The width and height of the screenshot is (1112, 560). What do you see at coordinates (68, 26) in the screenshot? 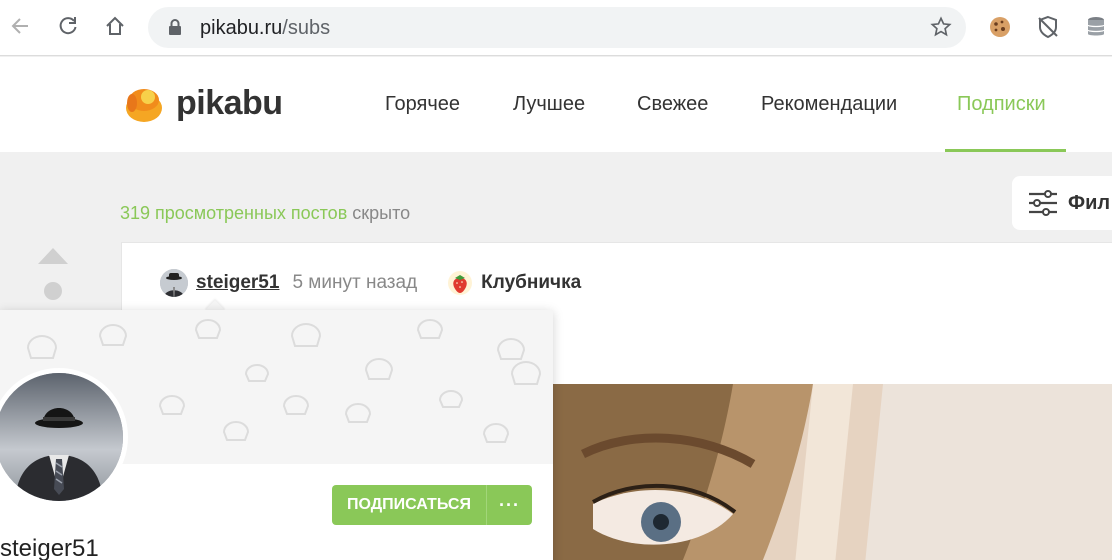
I see `reload-icon` at bounding box center [68, 26].